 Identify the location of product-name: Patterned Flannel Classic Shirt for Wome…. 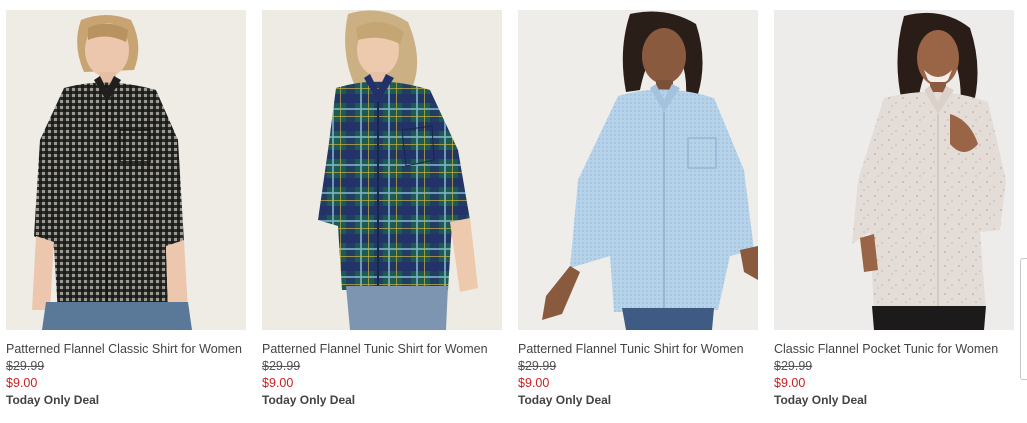
(126, 349).